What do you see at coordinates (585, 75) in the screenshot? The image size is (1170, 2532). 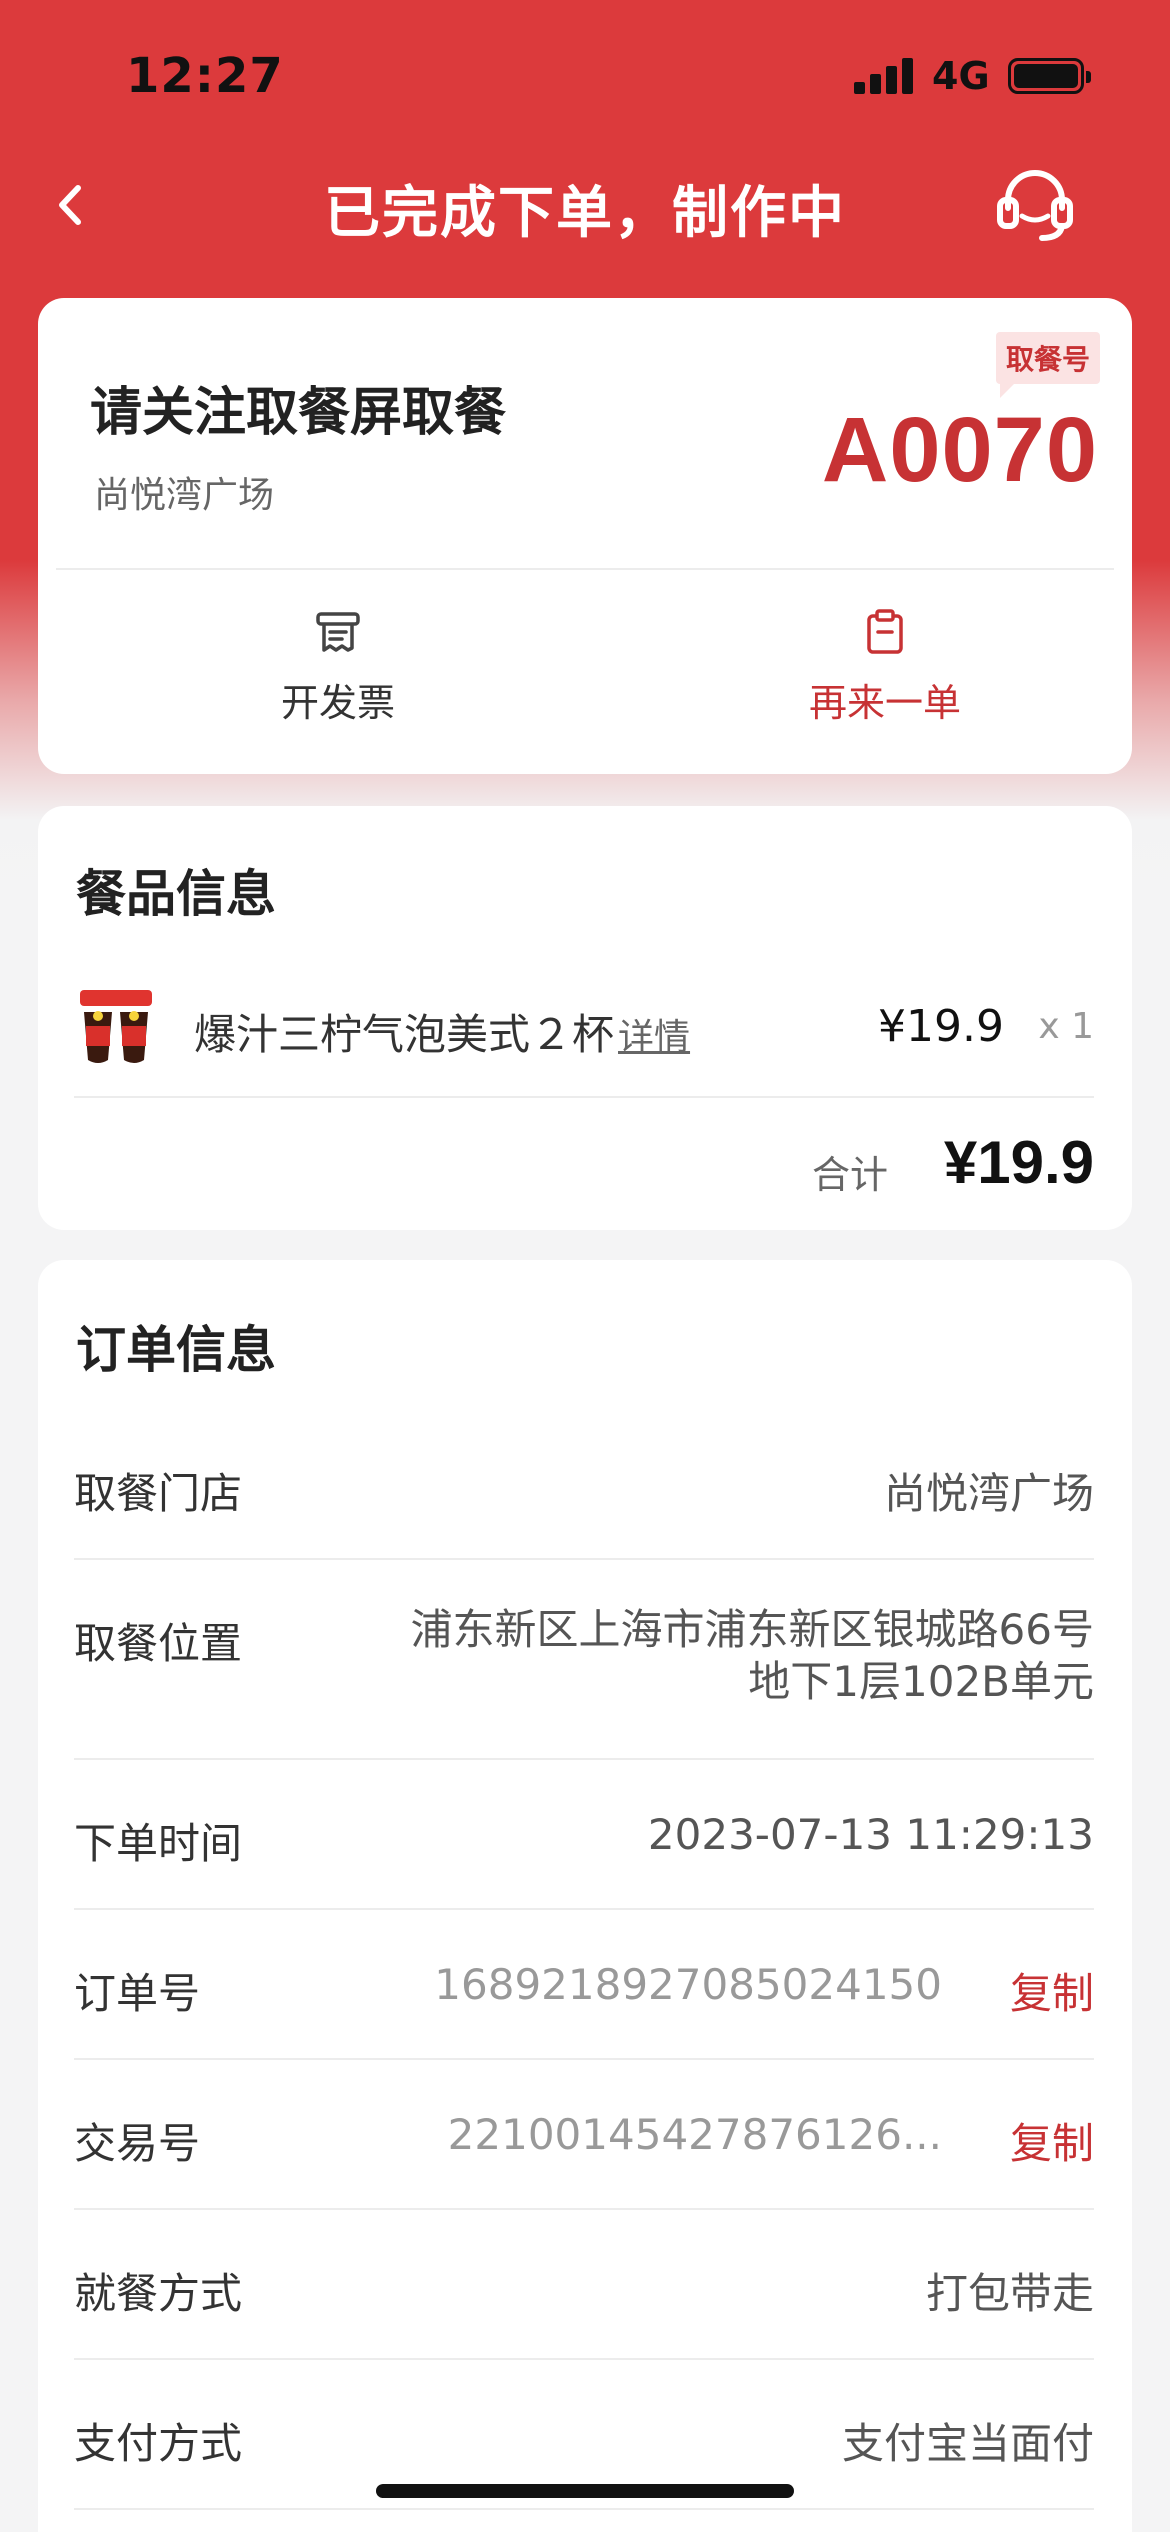 I see `status-bar: 12:27 4G` at bounding box center [585, 75].